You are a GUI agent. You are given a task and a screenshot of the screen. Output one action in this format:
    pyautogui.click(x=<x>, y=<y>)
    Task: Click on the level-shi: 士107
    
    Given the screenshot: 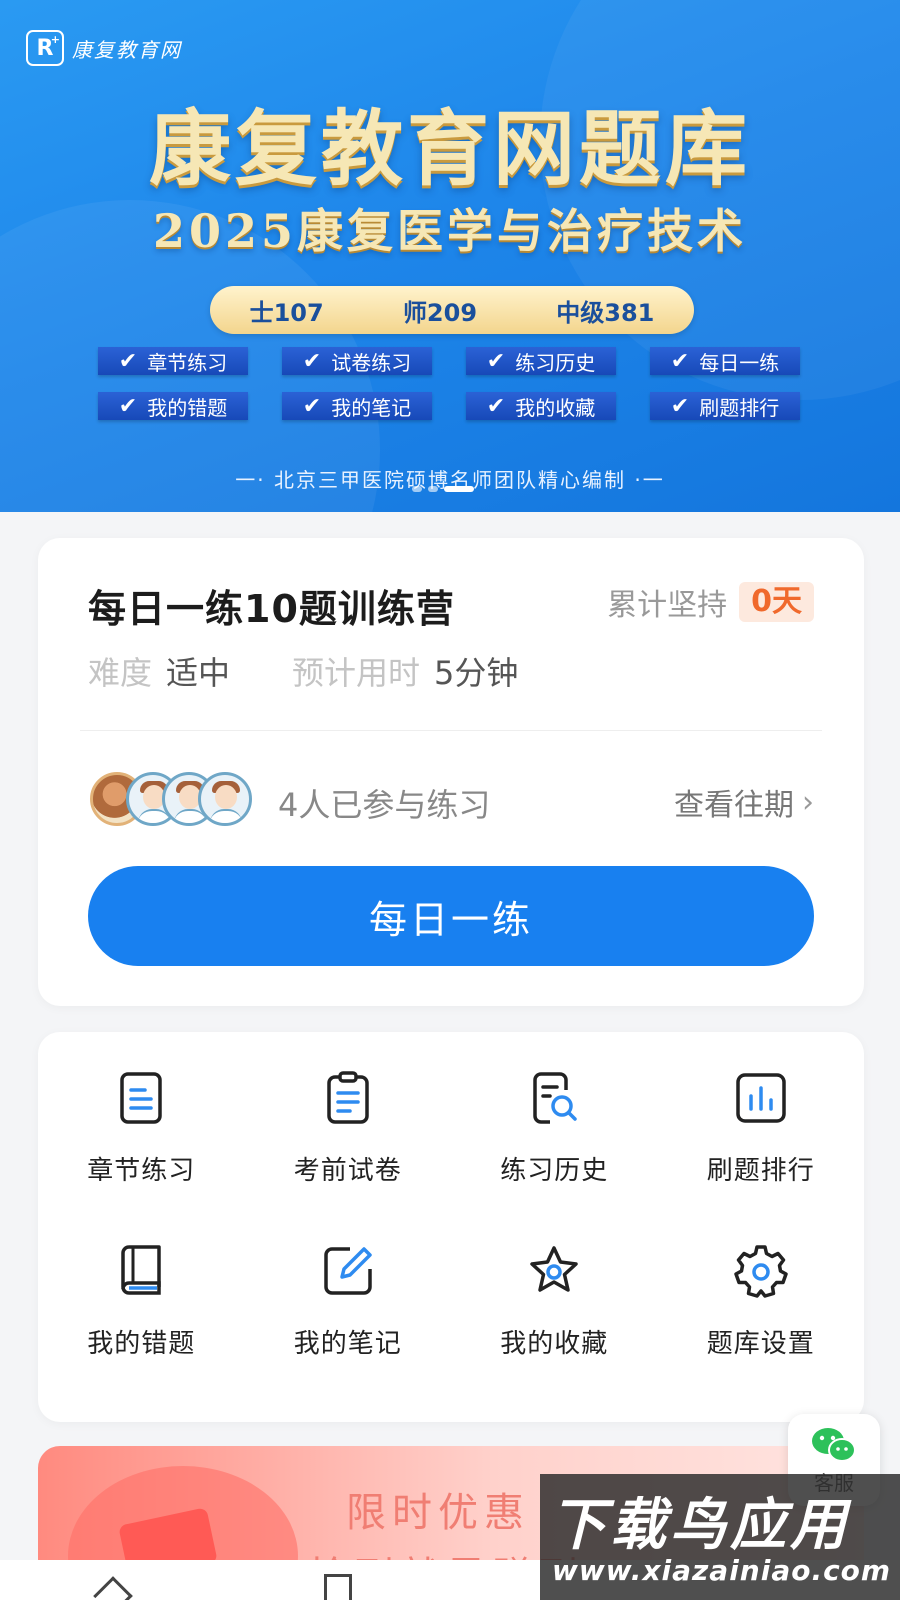 What is the action you would take?
    pyautogui.click(x=286, y=312)
    